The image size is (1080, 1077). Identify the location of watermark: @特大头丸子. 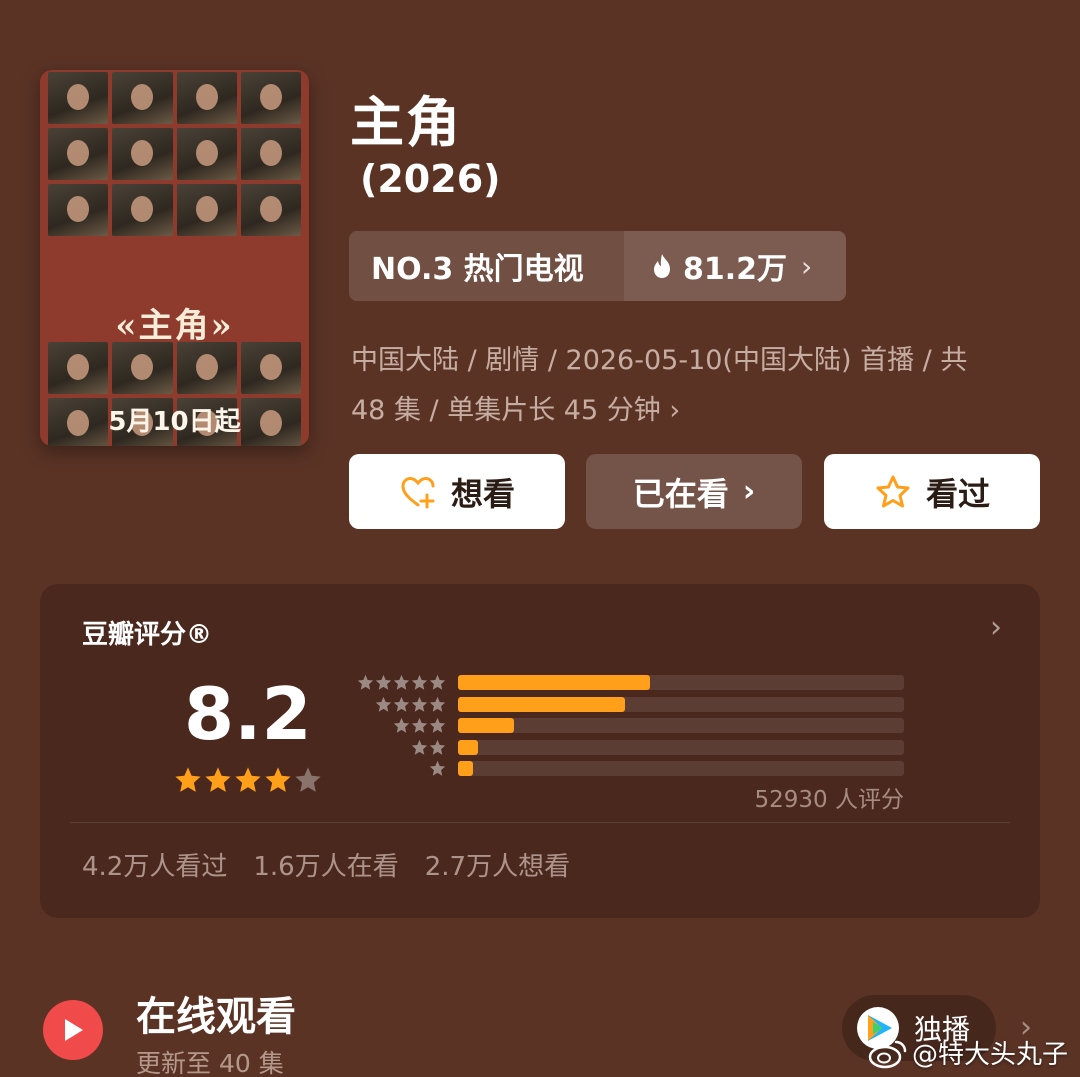
(968, 1052).